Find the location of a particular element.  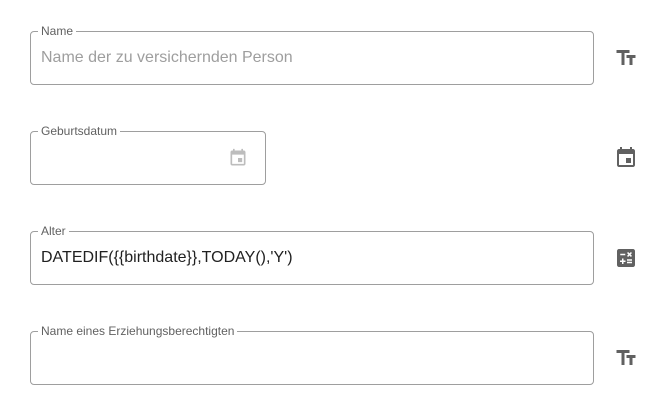

calendar-icon is located at coordinates (626, 158).